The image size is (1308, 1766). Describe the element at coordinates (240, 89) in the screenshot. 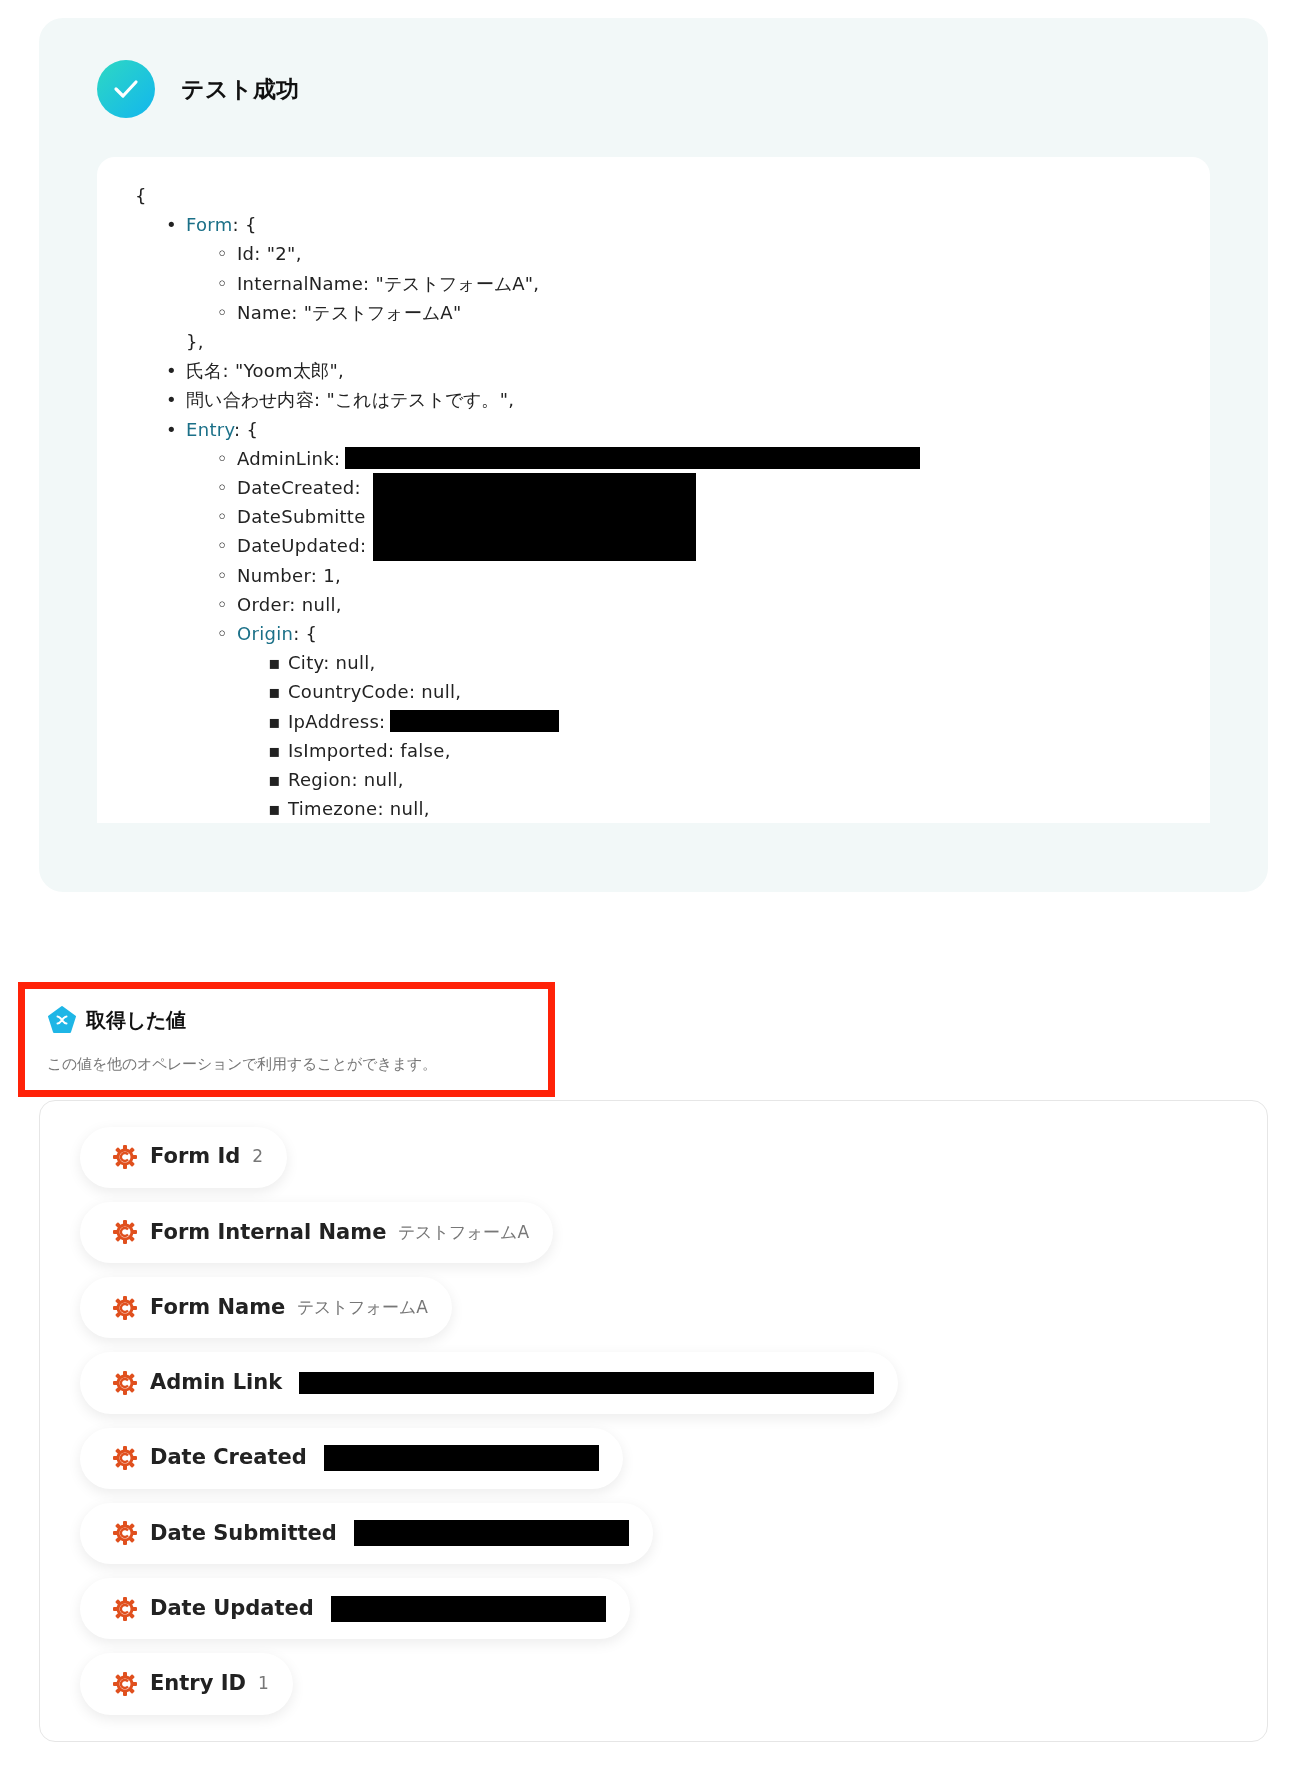

I see `result-title: テスト成功` at that location.